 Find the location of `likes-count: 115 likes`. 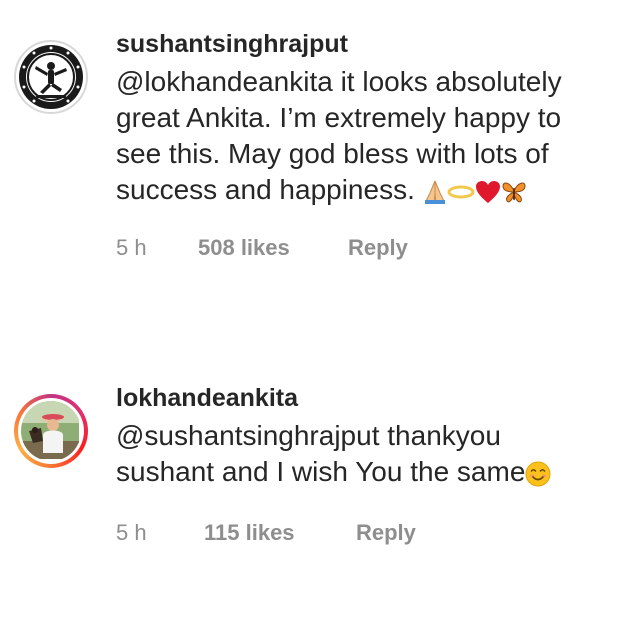

likes-count: 115 likes is located at coordinates (249, 533).